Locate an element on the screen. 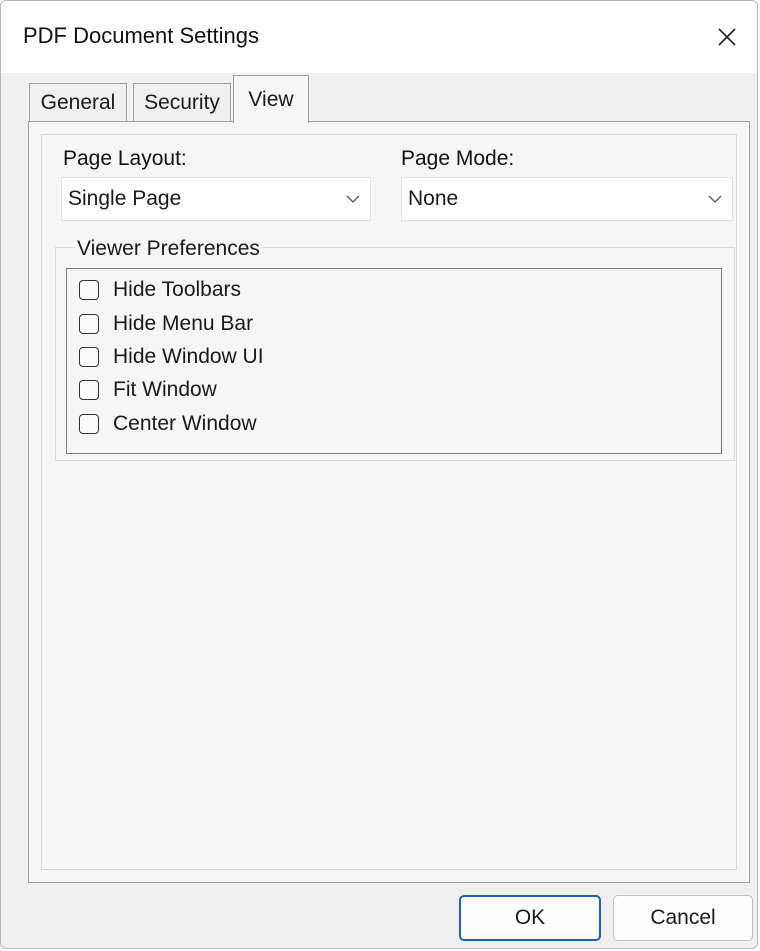 The width and height of the screenshot is (760, 951). checkbox-label: Hide Toolbars is located at coordinates (177, 289).